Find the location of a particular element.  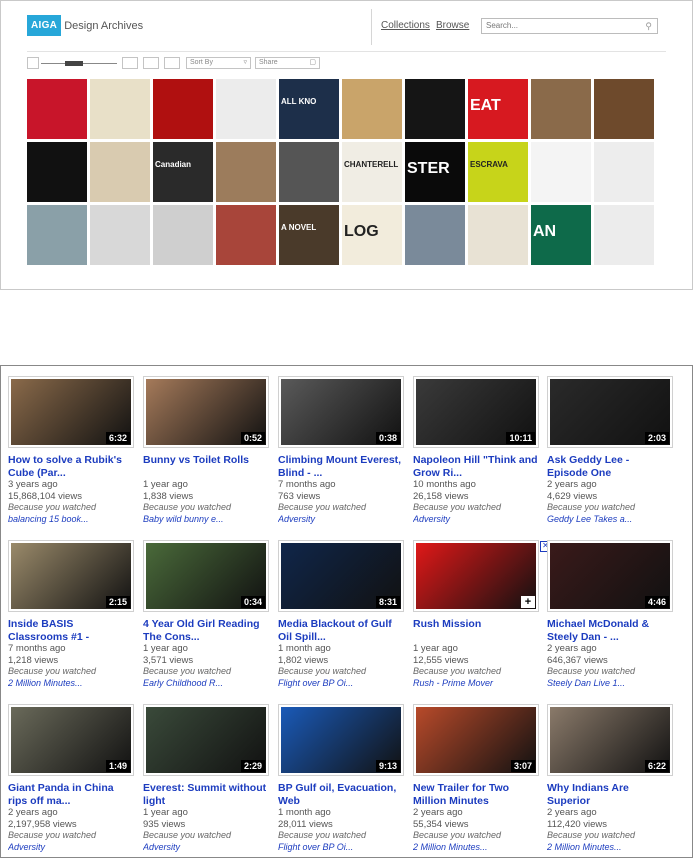

video-title-link: BP Gulf oil, Evacuation, Web is located at coordinates (340, 794).